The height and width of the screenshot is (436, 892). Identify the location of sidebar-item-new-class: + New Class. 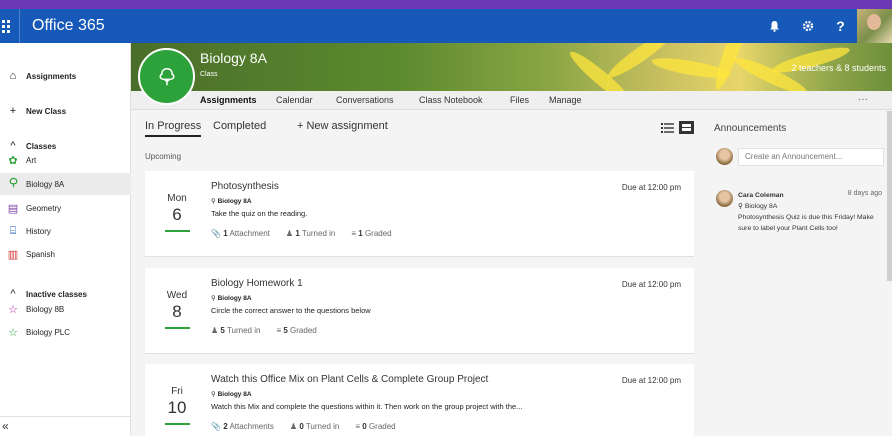
(65, 111).